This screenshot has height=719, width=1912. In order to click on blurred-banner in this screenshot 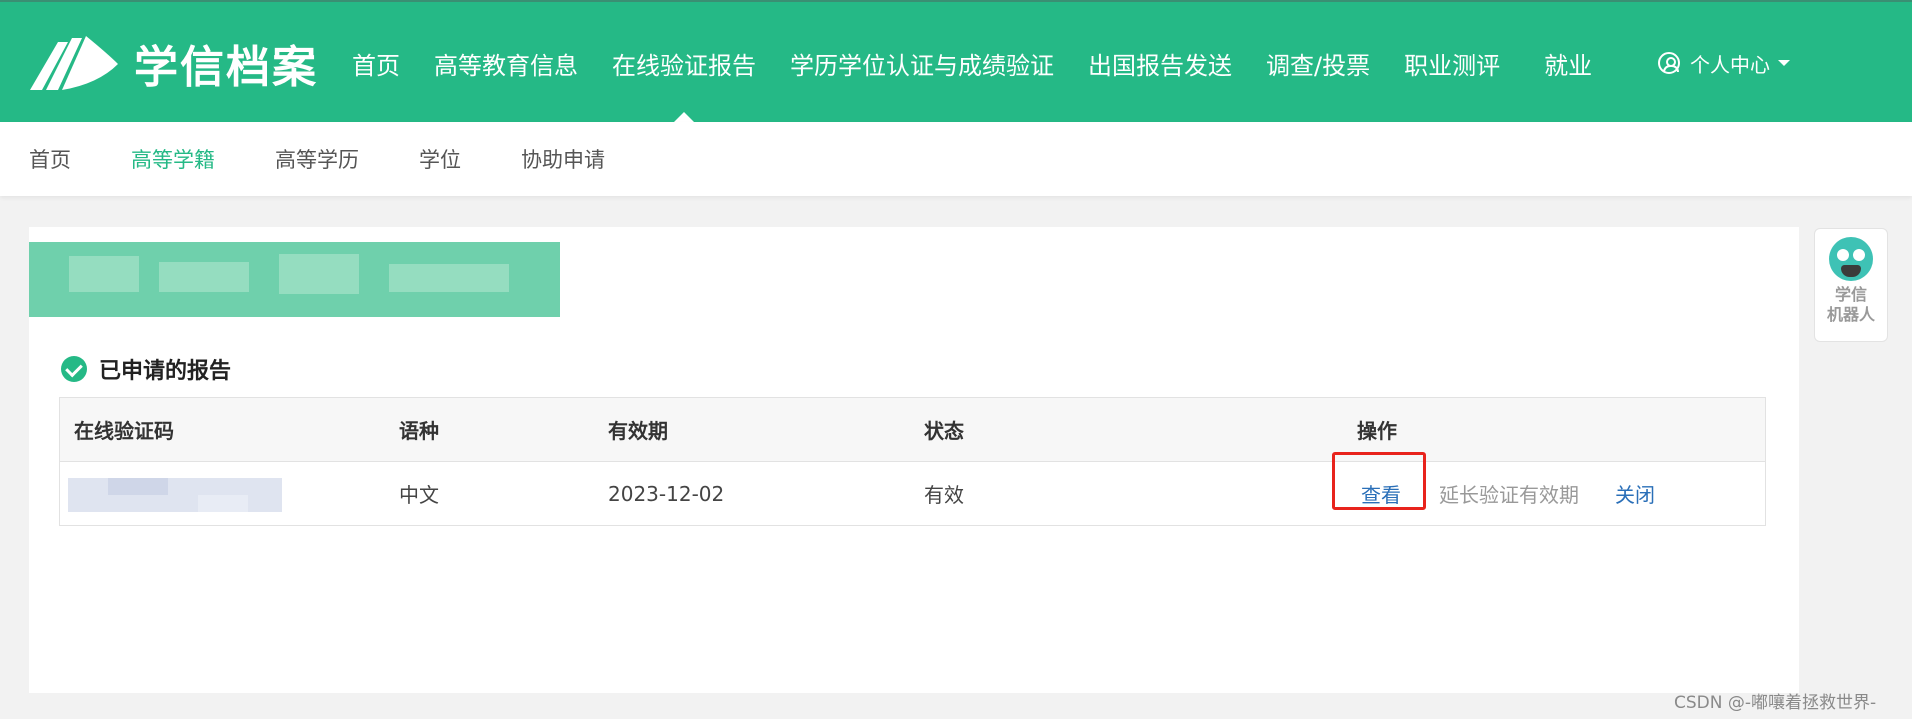, I will do `click(294, 279)`.